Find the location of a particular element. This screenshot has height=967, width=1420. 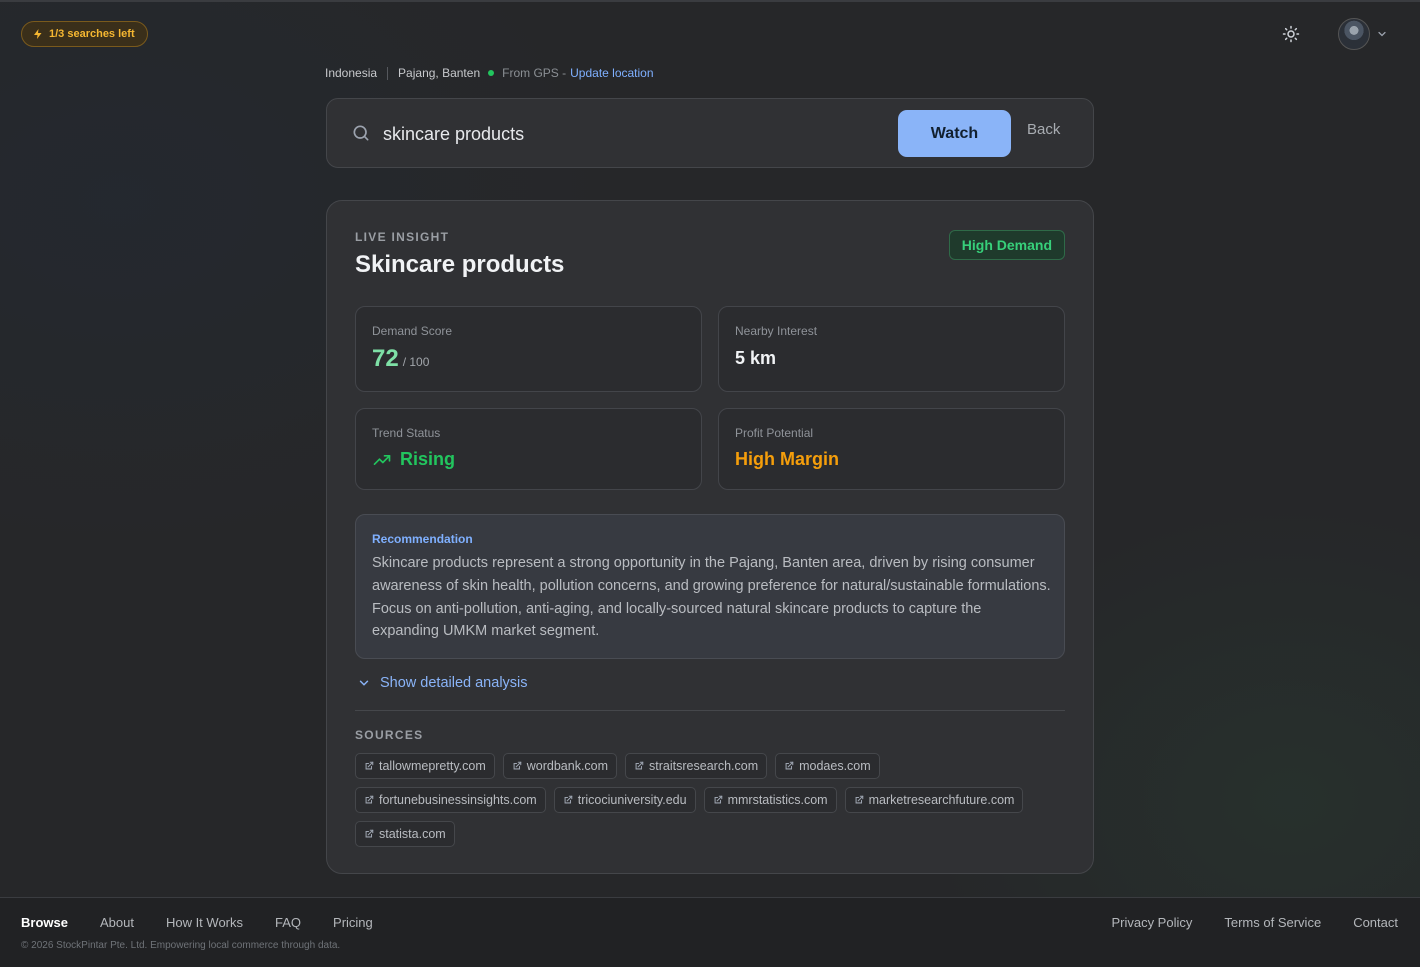

searches-left-text: 1/3 searches left is located at coordinates (92, 34).